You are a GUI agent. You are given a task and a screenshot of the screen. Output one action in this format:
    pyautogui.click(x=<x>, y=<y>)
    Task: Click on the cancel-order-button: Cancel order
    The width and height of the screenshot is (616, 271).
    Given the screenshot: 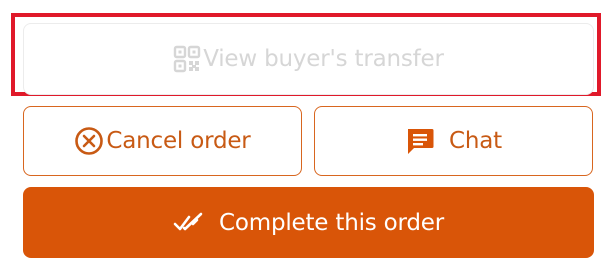 What is the action you would take?
    pyautogui.click(x=162, y=141)
    